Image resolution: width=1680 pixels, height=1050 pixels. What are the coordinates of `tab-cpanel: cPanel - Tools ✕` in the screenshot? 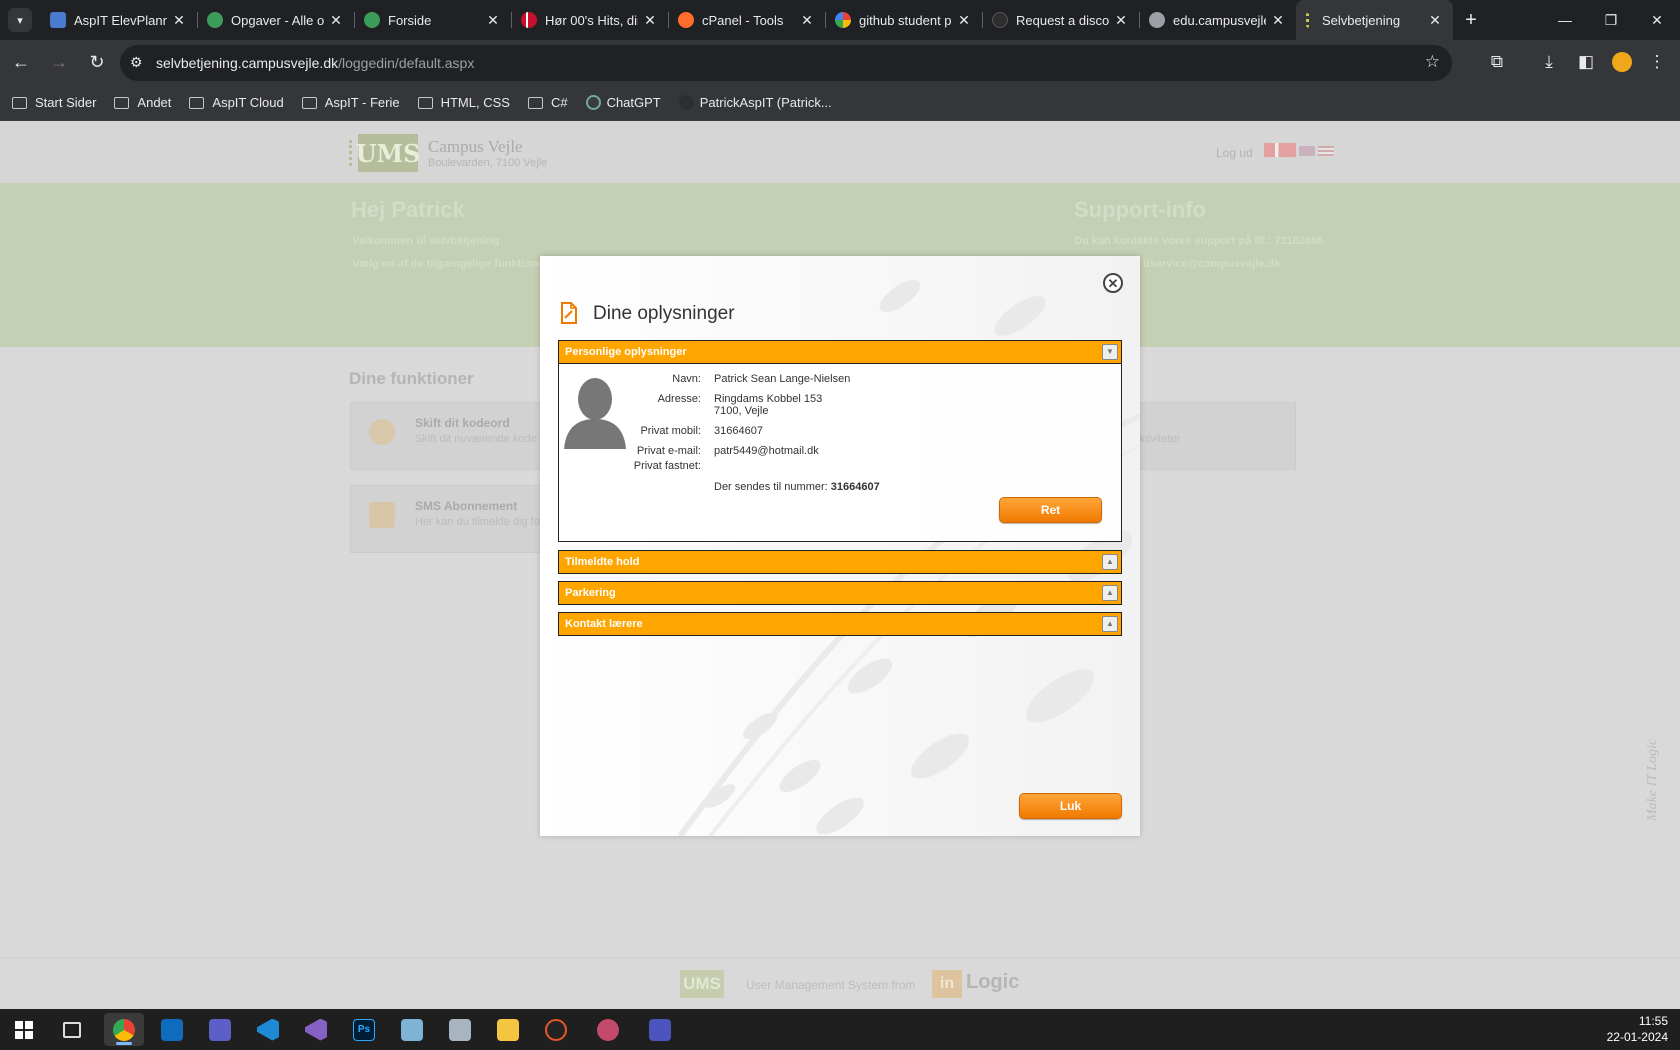 It's located at (746, 20).